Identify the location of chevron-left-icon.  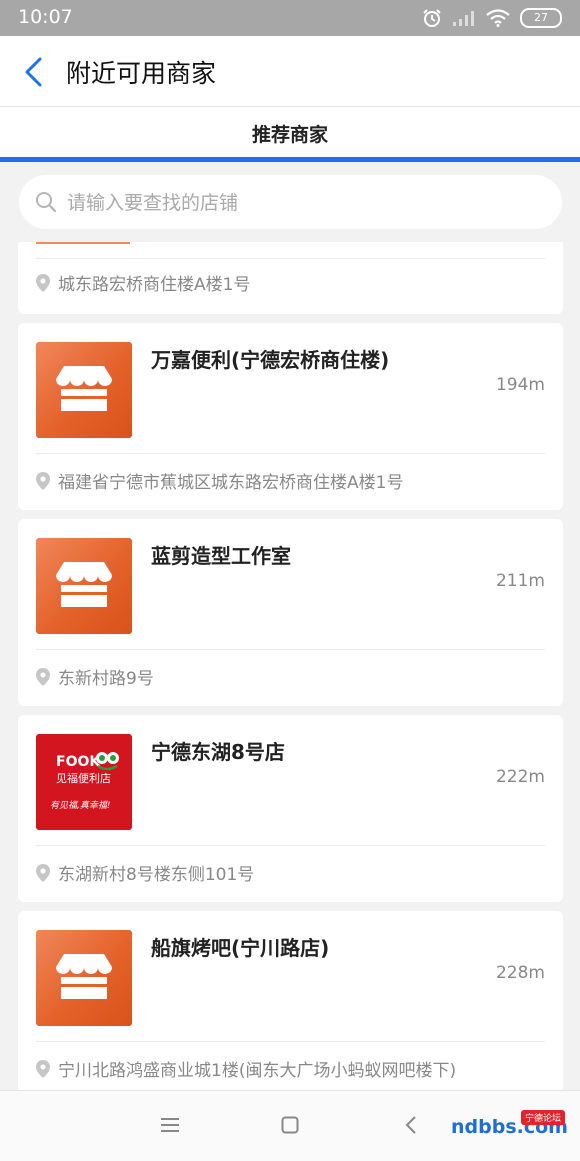
(33, 72).